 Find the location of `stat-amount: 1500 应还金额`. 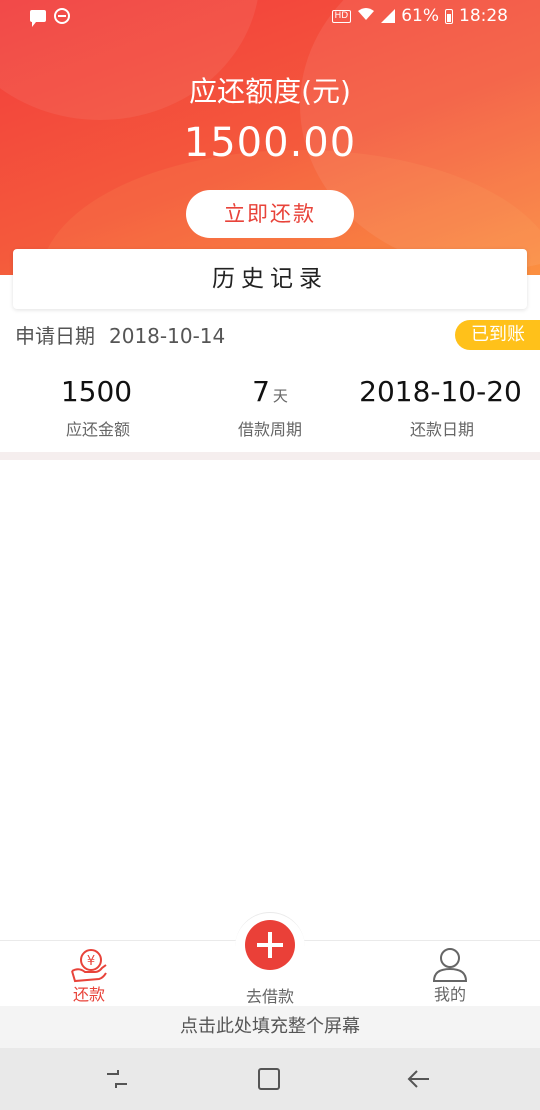

stat-amount: 1500 应还金额 is located at coordinates (98, 406).